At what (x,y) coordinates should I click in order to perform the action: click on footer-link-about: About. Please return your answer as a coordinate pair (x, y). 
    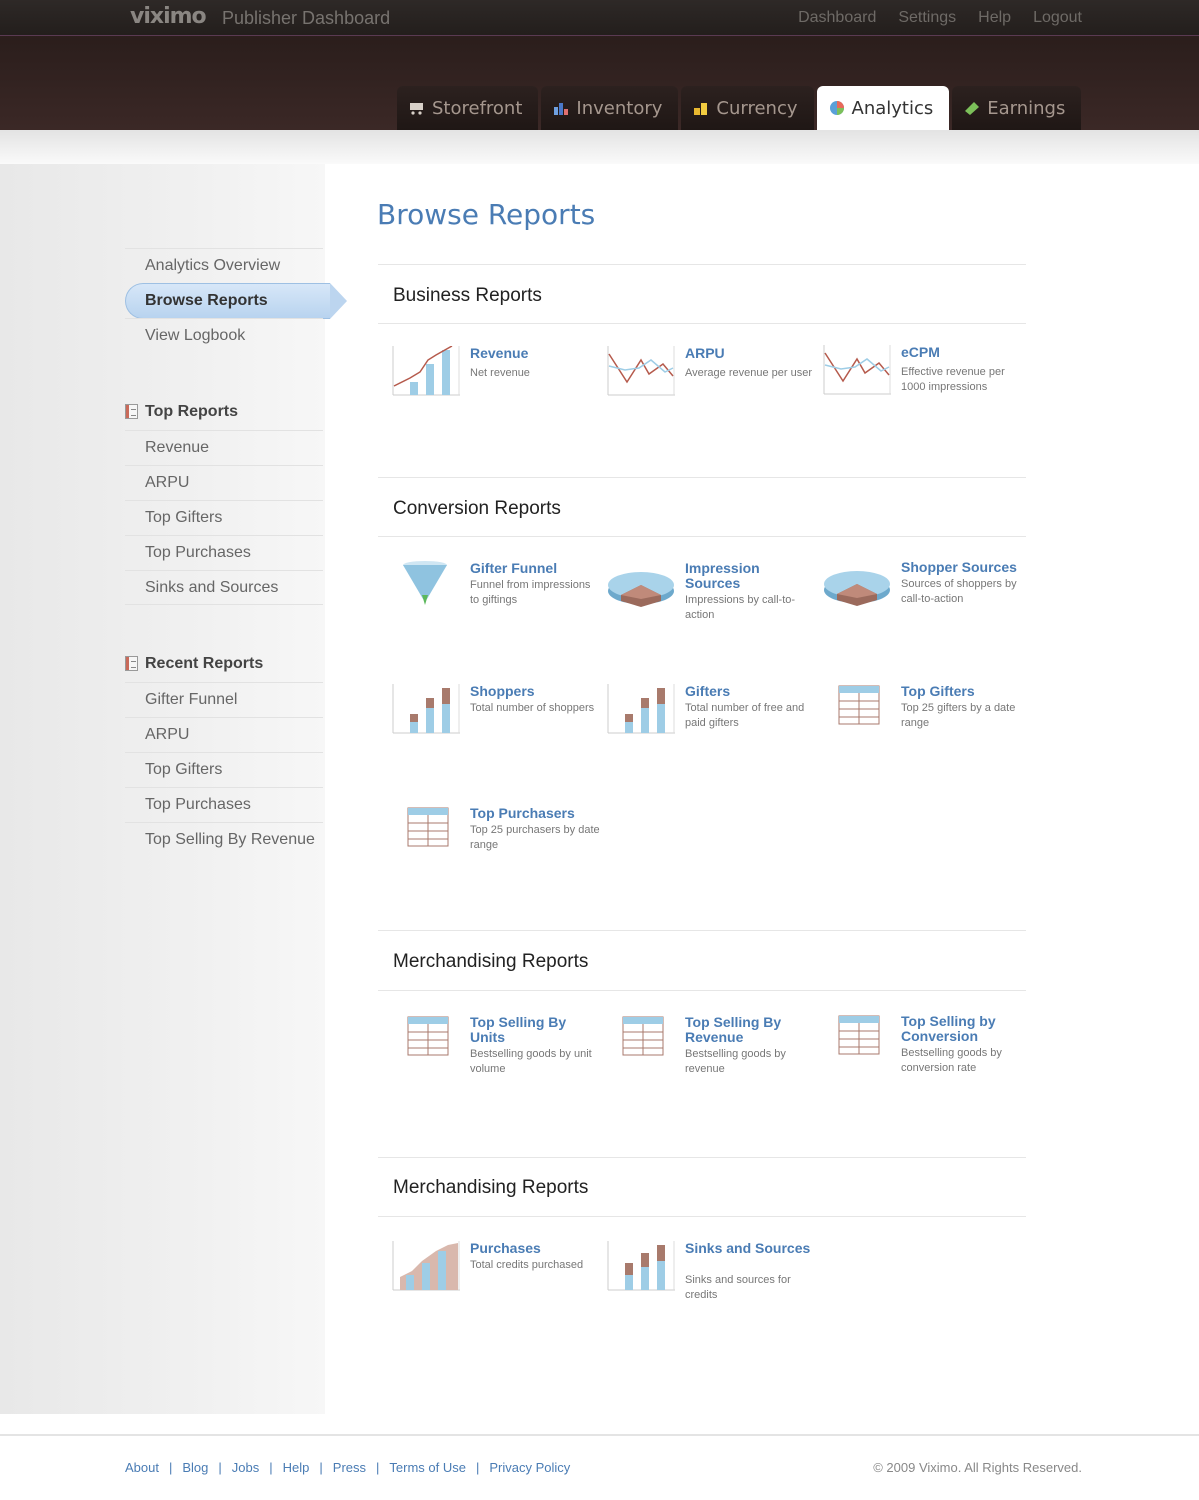
    Looking at the image, I should click on (142, 1467).